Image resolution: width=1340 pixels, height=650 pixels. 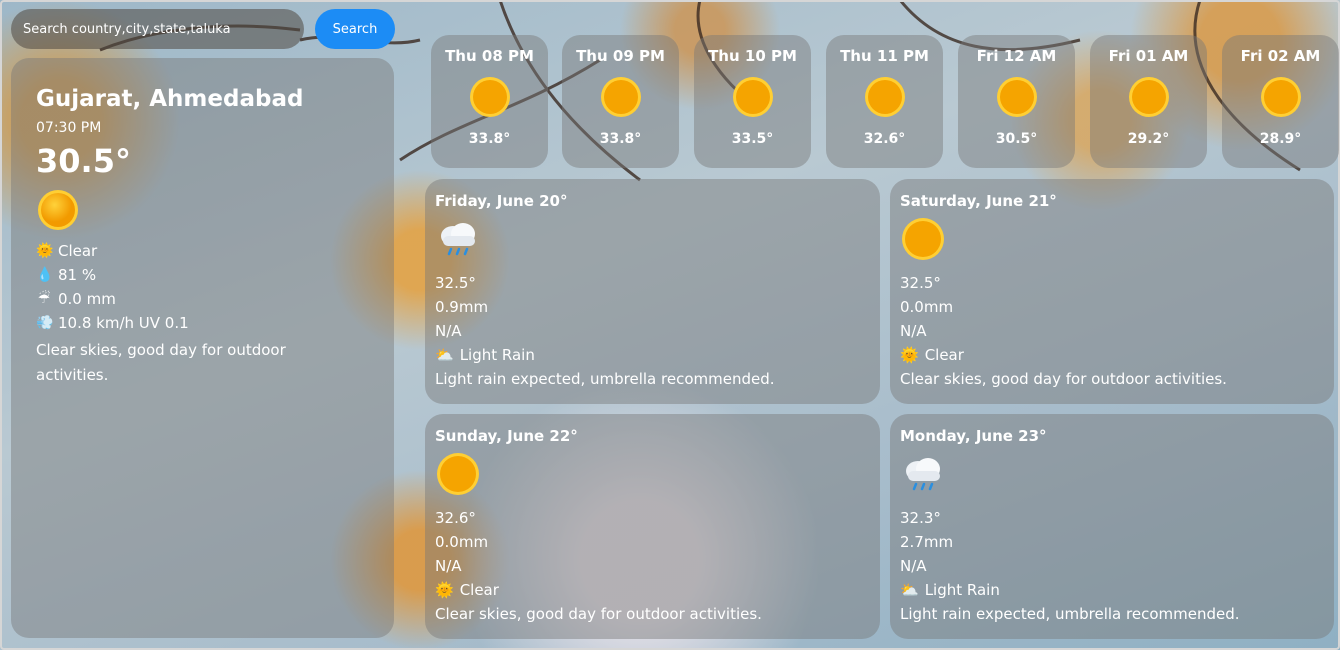 What do you see at coordinates (455, 518) in the screenshot?
I see `day-temp: 32.6°` at bounding box center [455, 518].